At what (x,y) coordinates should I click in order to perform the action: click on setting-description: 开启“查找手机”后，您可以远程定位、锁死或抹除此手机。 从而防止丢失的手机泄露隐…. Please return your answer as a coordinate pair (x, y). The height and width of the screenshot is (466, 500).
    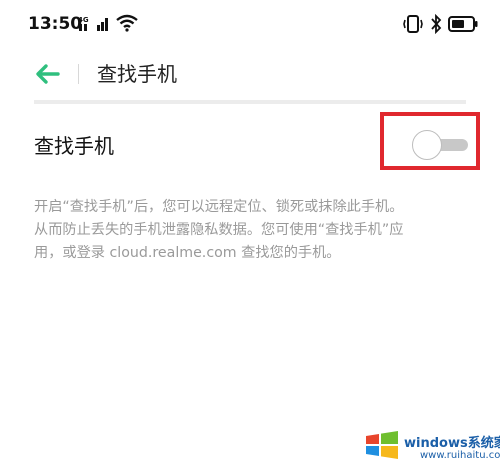
    Looking at the image, I should click on (254, 230).